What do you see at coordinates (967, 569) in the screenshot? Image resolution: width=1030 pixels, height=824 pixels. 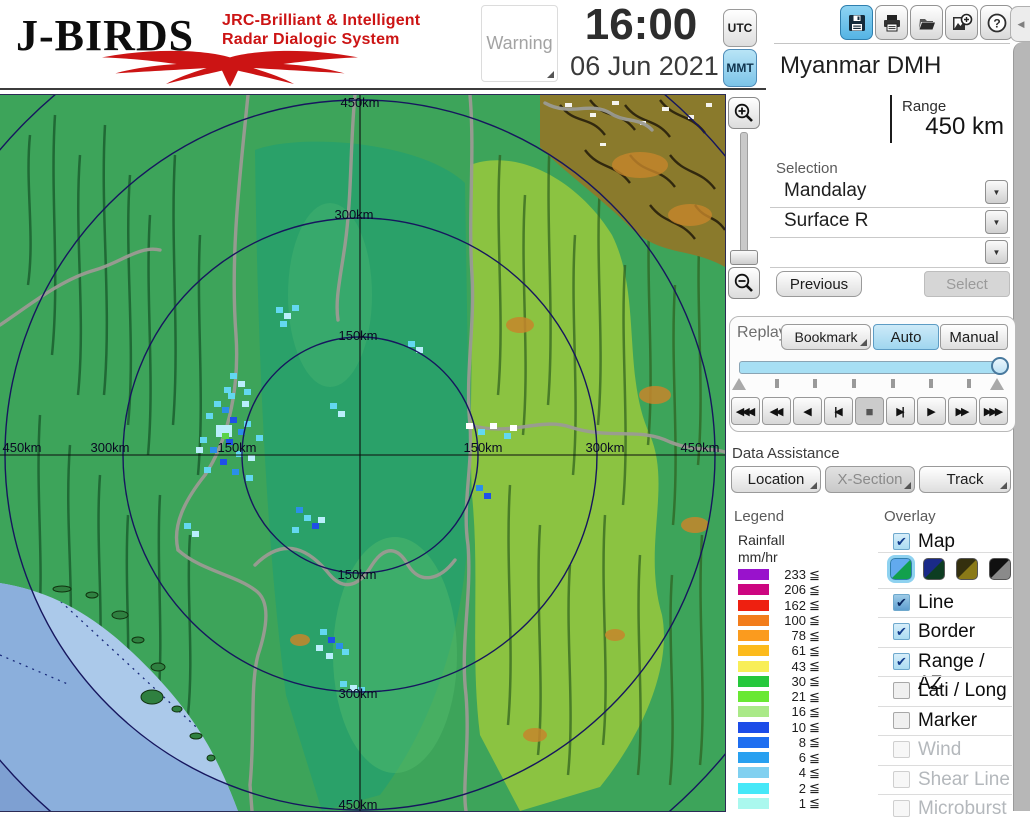 I see `map-style-olive` at bounding box center [967, 569].